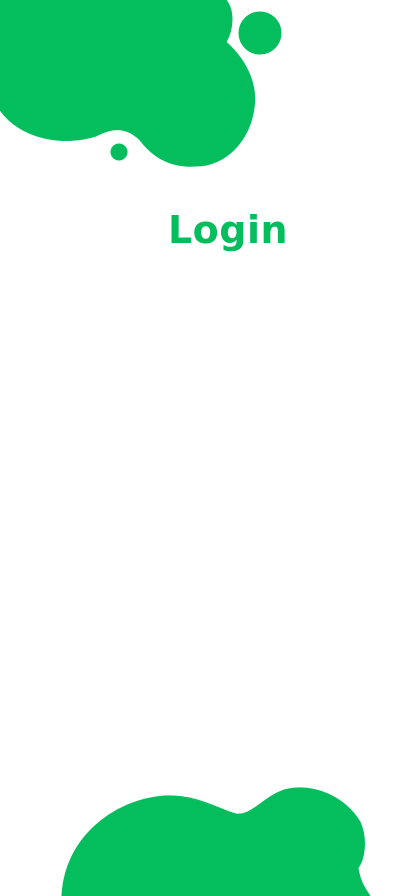  I want to click on top-blob-shape, so click(128, 83).